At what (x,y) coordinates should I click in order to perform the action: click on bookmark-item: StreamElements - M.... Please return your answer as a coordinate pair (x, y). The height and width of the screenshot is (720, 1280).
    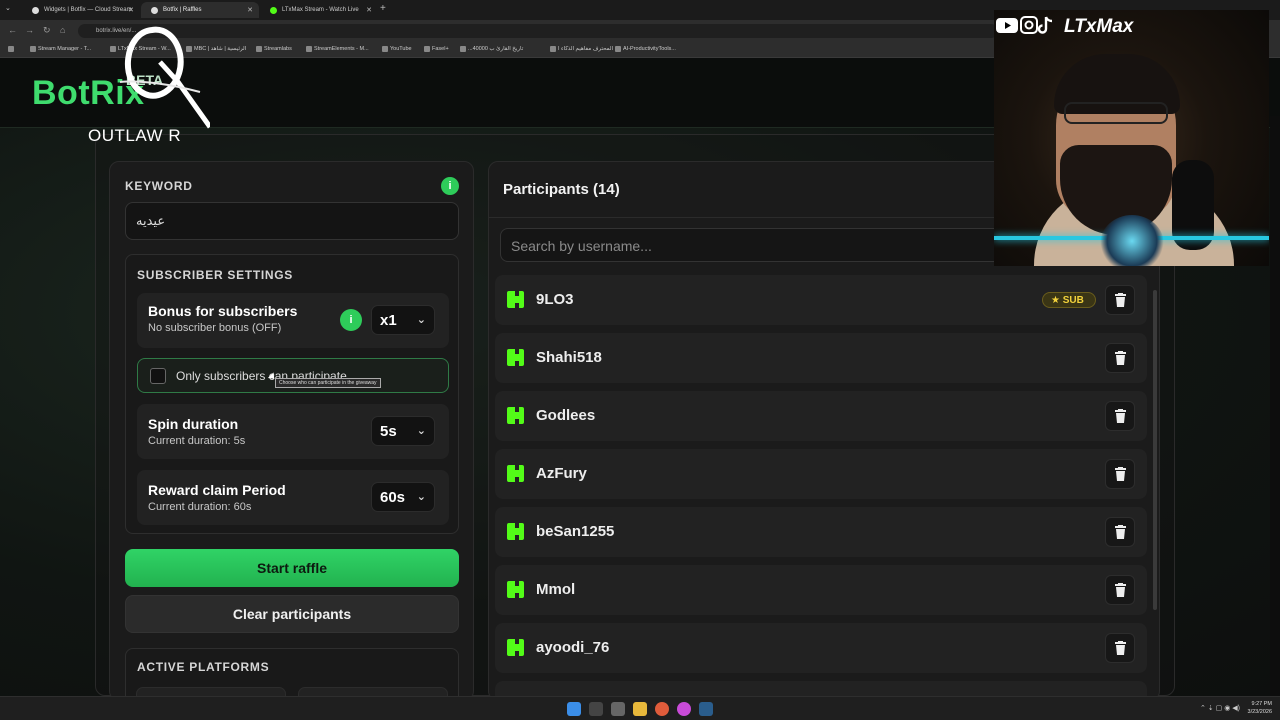
    Looking at the image, I should click on (337, 49).